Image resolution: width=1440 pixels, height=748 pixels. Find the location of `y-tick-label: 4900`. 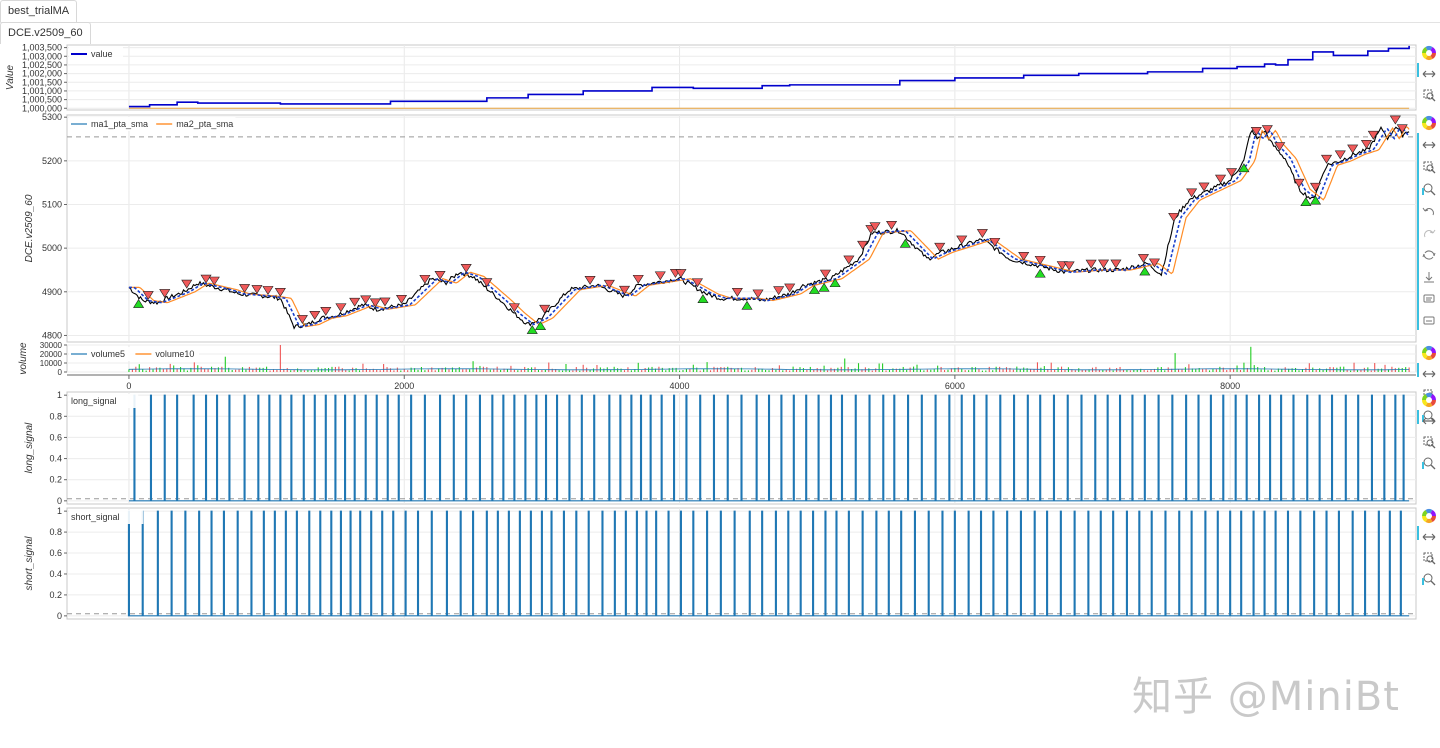

y-tick-label: 4900 is located at coordinates (52, 292).